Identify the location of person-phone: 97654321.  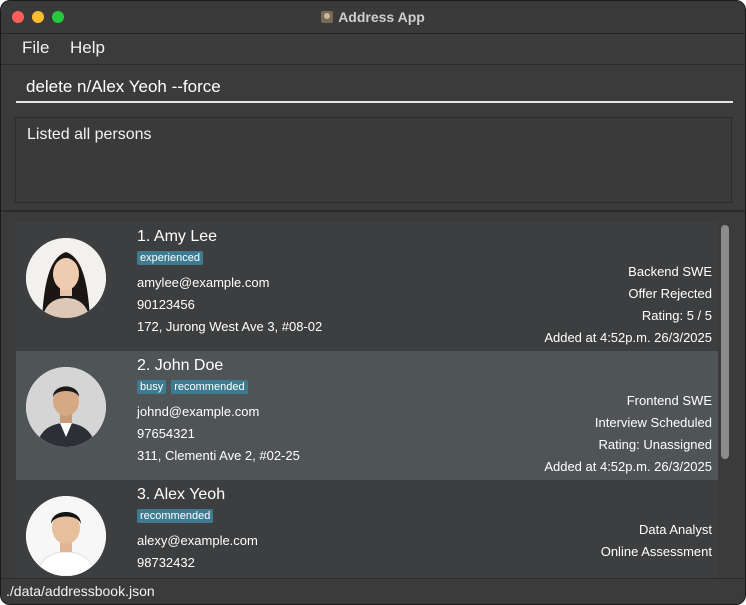
(166, 433).